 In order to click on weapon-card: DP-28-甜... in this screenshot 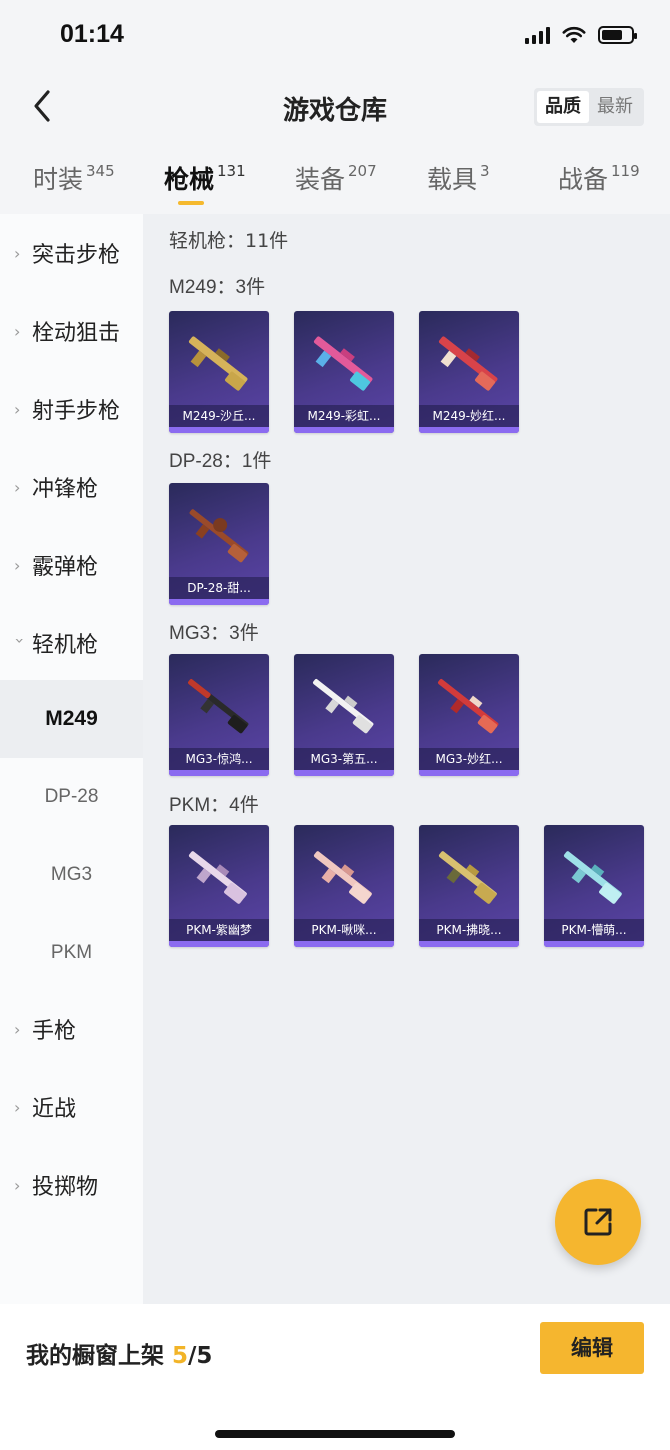, I will do `click(219, 544)`.